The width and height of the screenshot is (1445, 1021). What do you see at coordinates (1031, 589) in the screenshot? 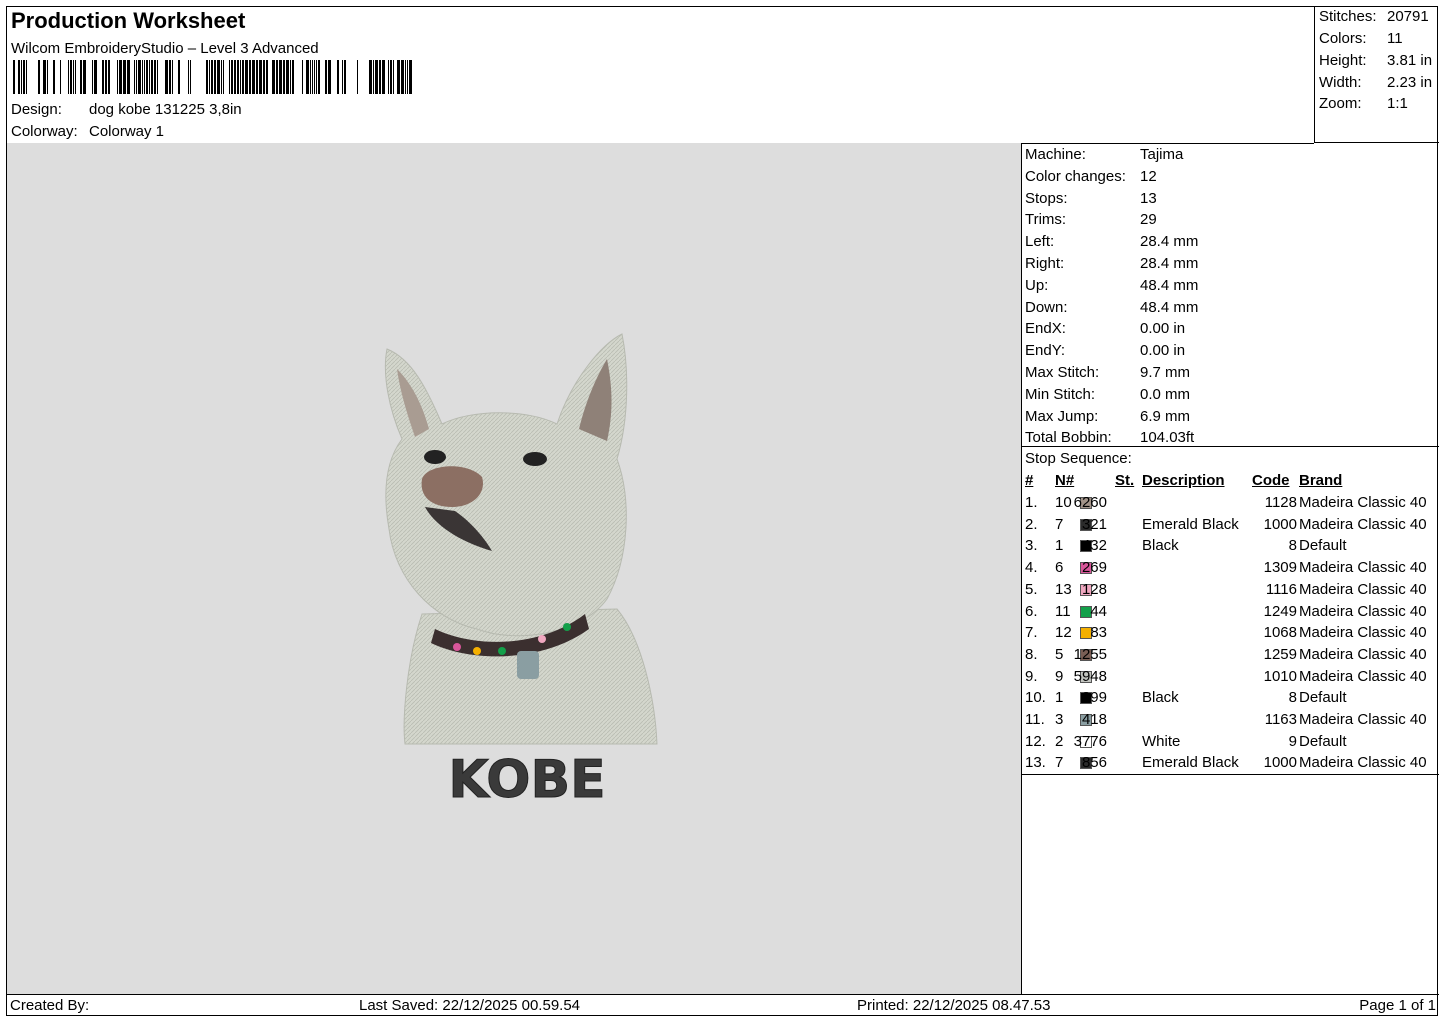
I see `row-num: 5.` at bounding box center [1031, 589].